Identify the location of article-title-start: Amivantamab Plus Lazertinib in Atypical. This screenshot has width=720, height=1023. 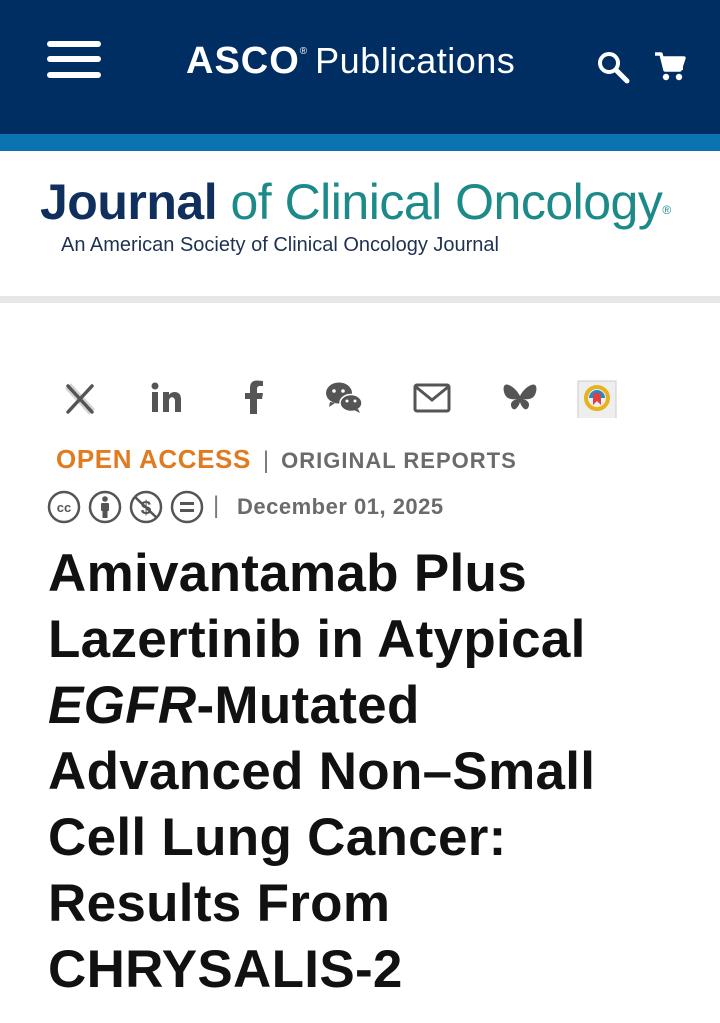
(317, 606).